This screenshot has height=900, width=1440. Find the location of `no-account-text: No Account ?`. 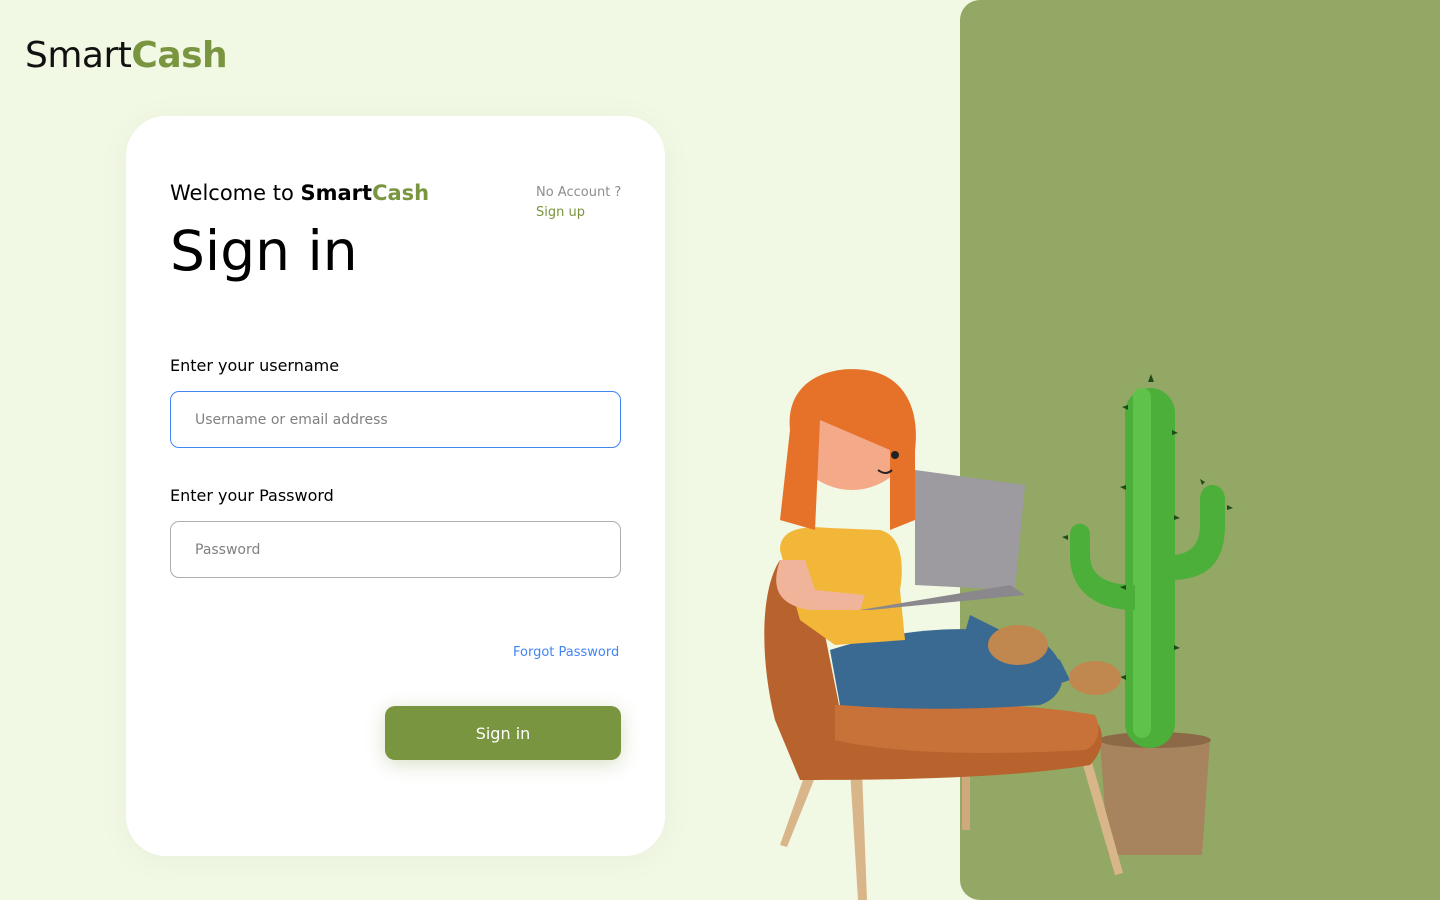

no-account-text: No Account ? is located at coordinates (579, 192).